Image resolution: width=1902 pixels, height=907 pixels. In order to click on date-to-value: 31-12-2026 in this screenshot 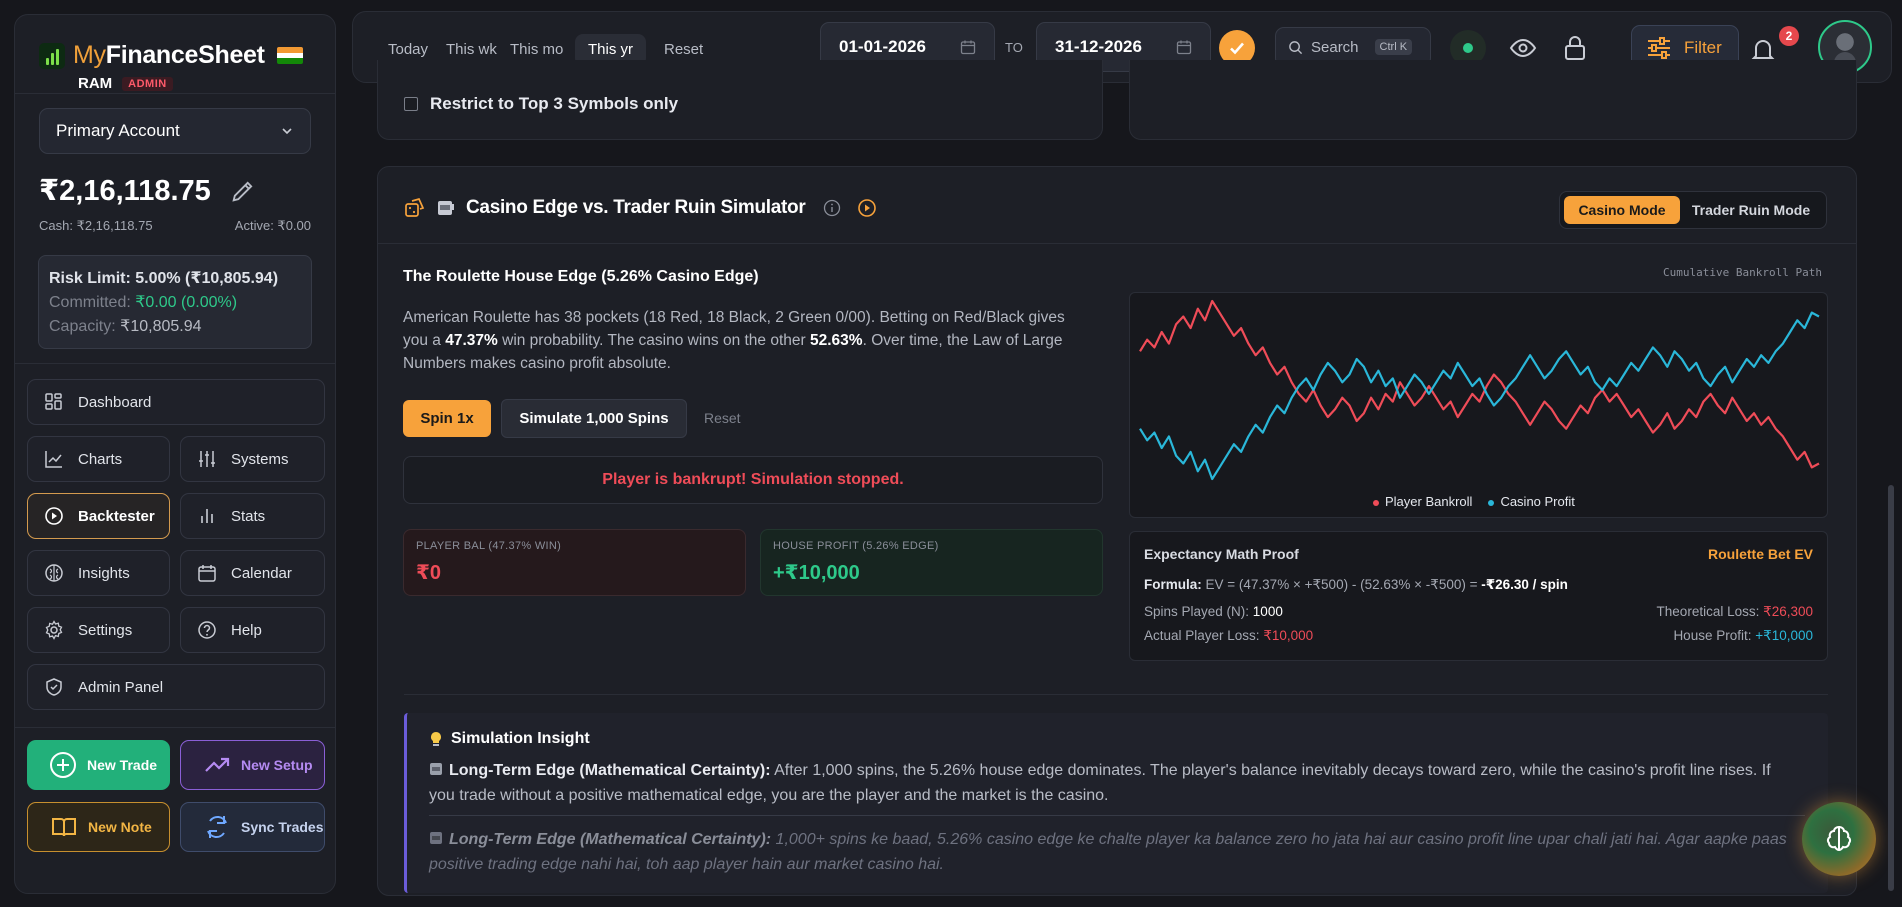, I will do `click(1098, 46)`.